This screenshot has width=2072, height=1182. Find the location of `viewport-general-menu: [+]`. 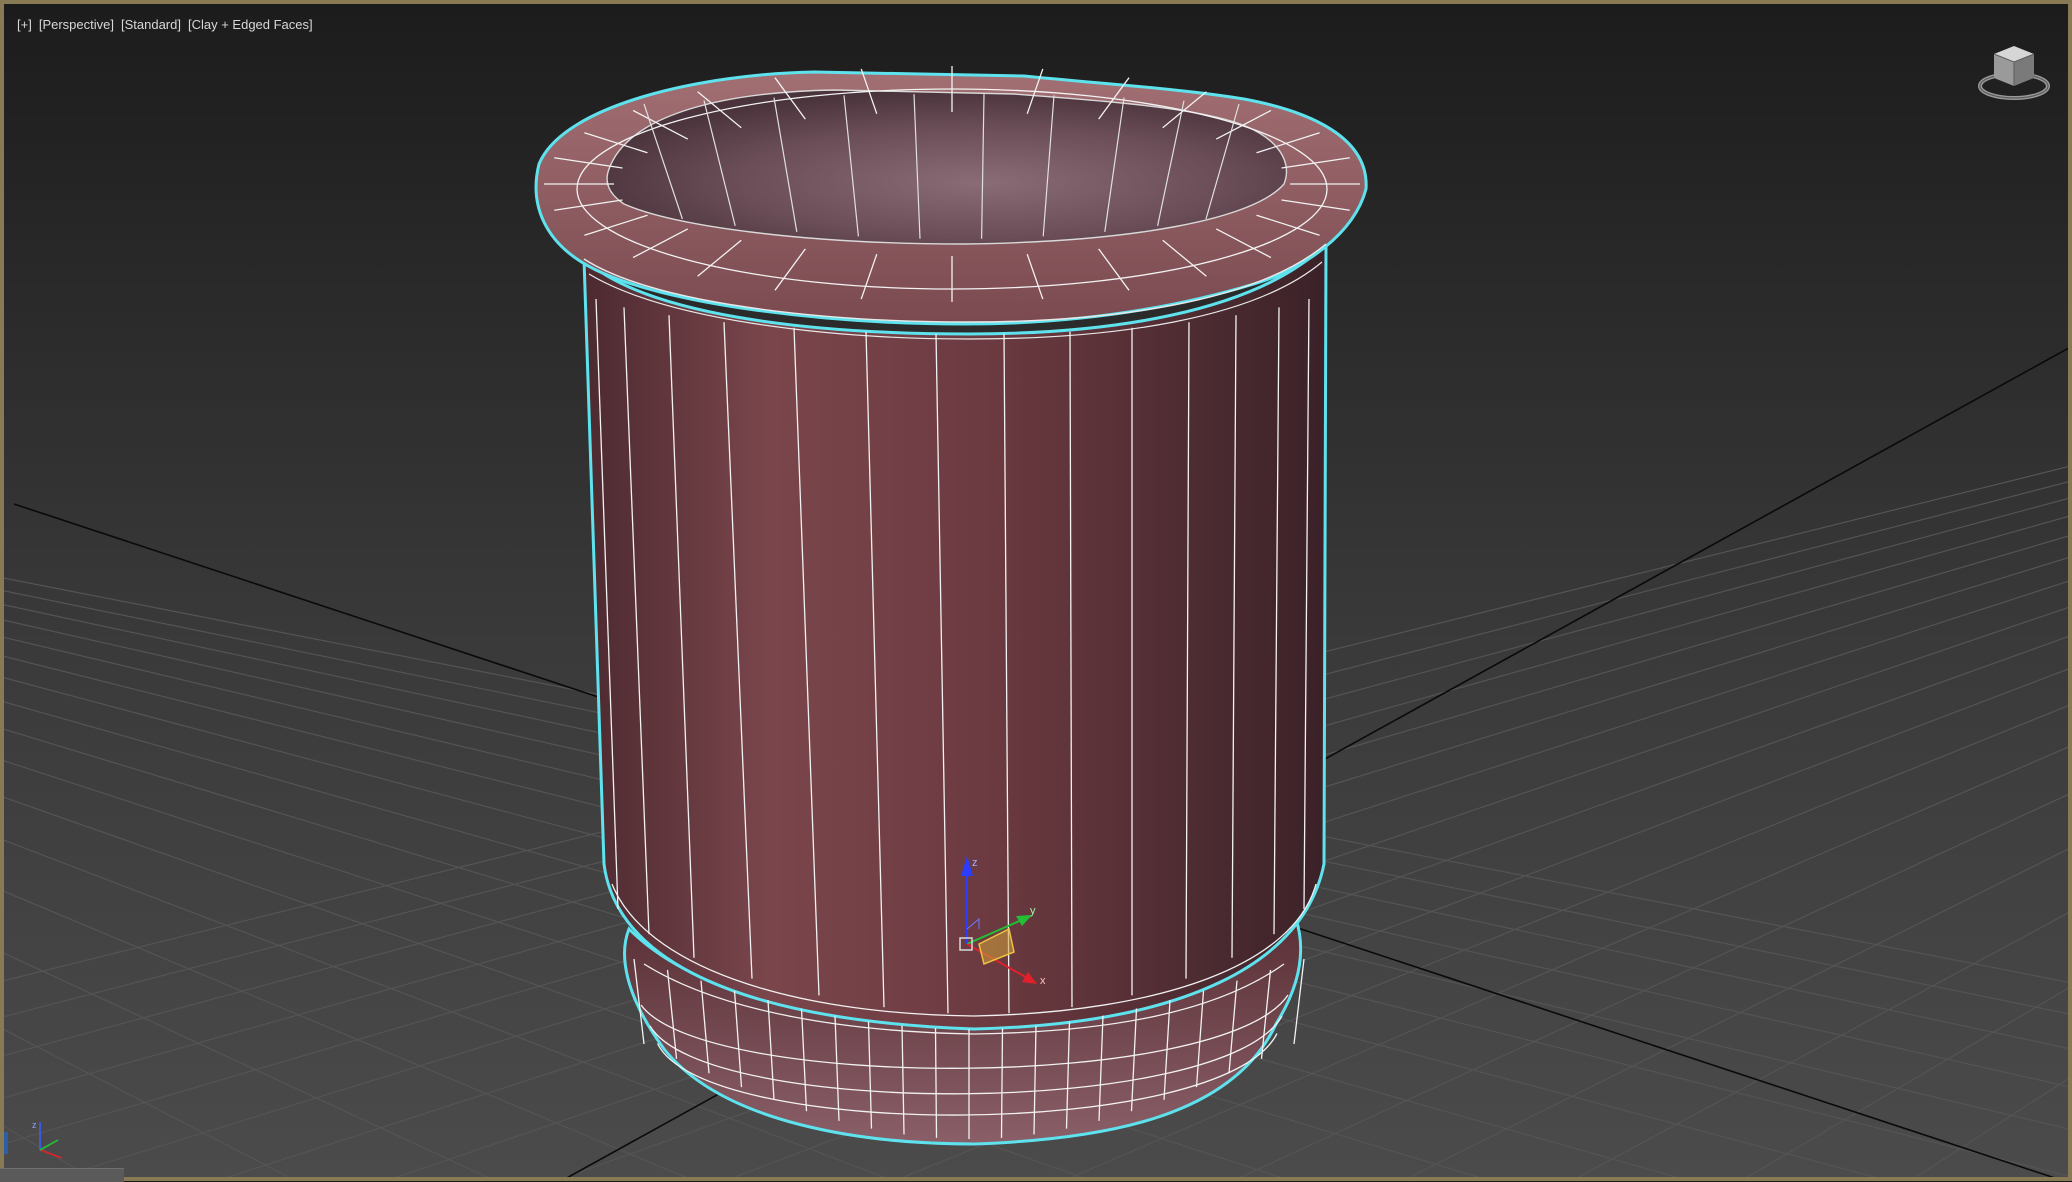

viewport-general-menu: [+] is located at coordinates (24, 24).